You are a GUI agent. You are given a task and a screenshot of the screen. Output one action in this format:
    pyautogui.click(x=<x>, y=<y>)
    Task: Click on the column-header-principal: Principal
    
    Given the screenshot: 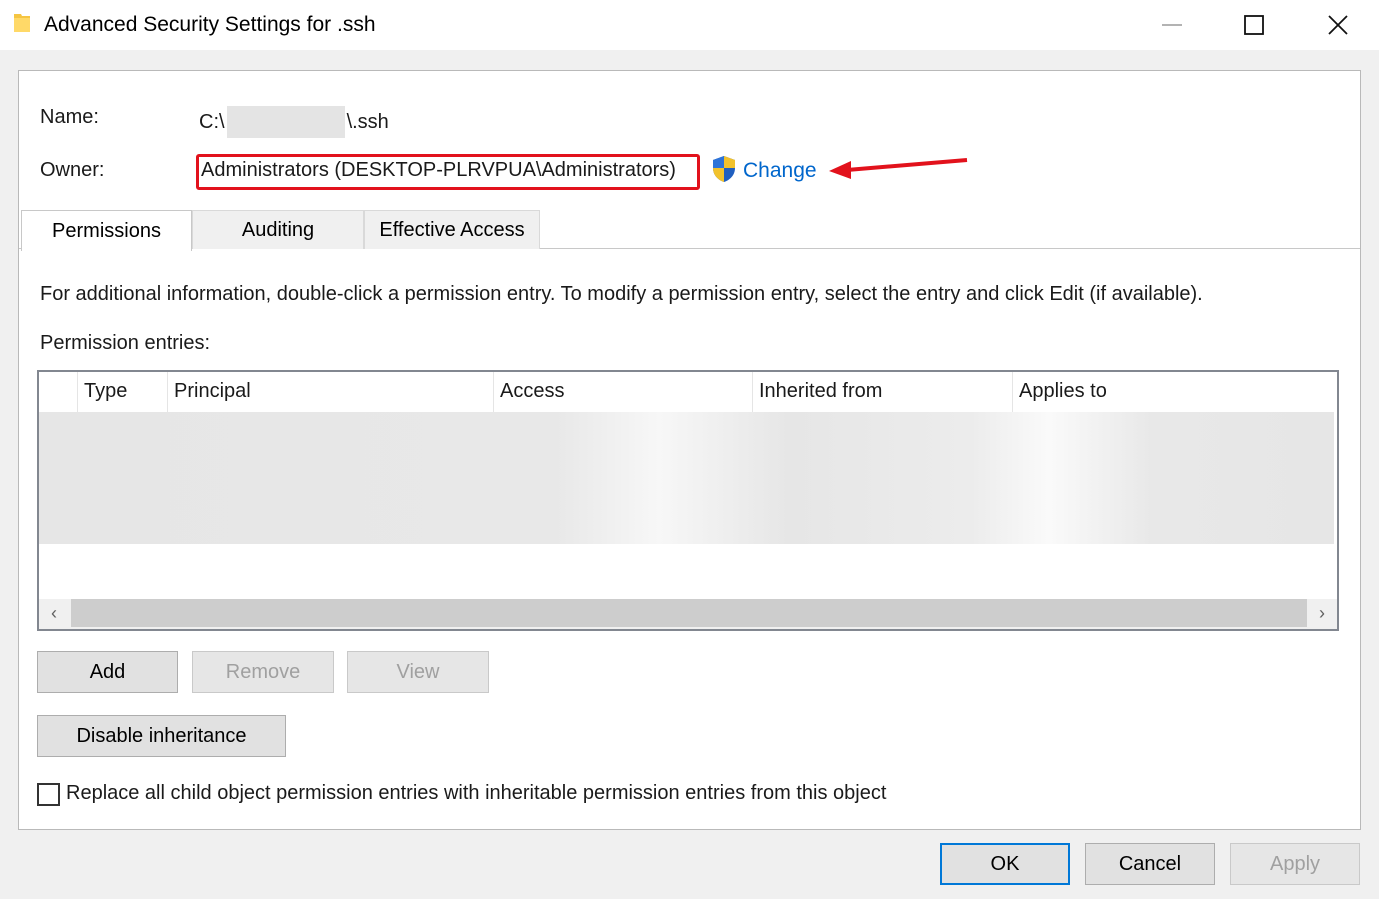 What is the action you would take?
    pyautogui.click(x=330, y=392)
    